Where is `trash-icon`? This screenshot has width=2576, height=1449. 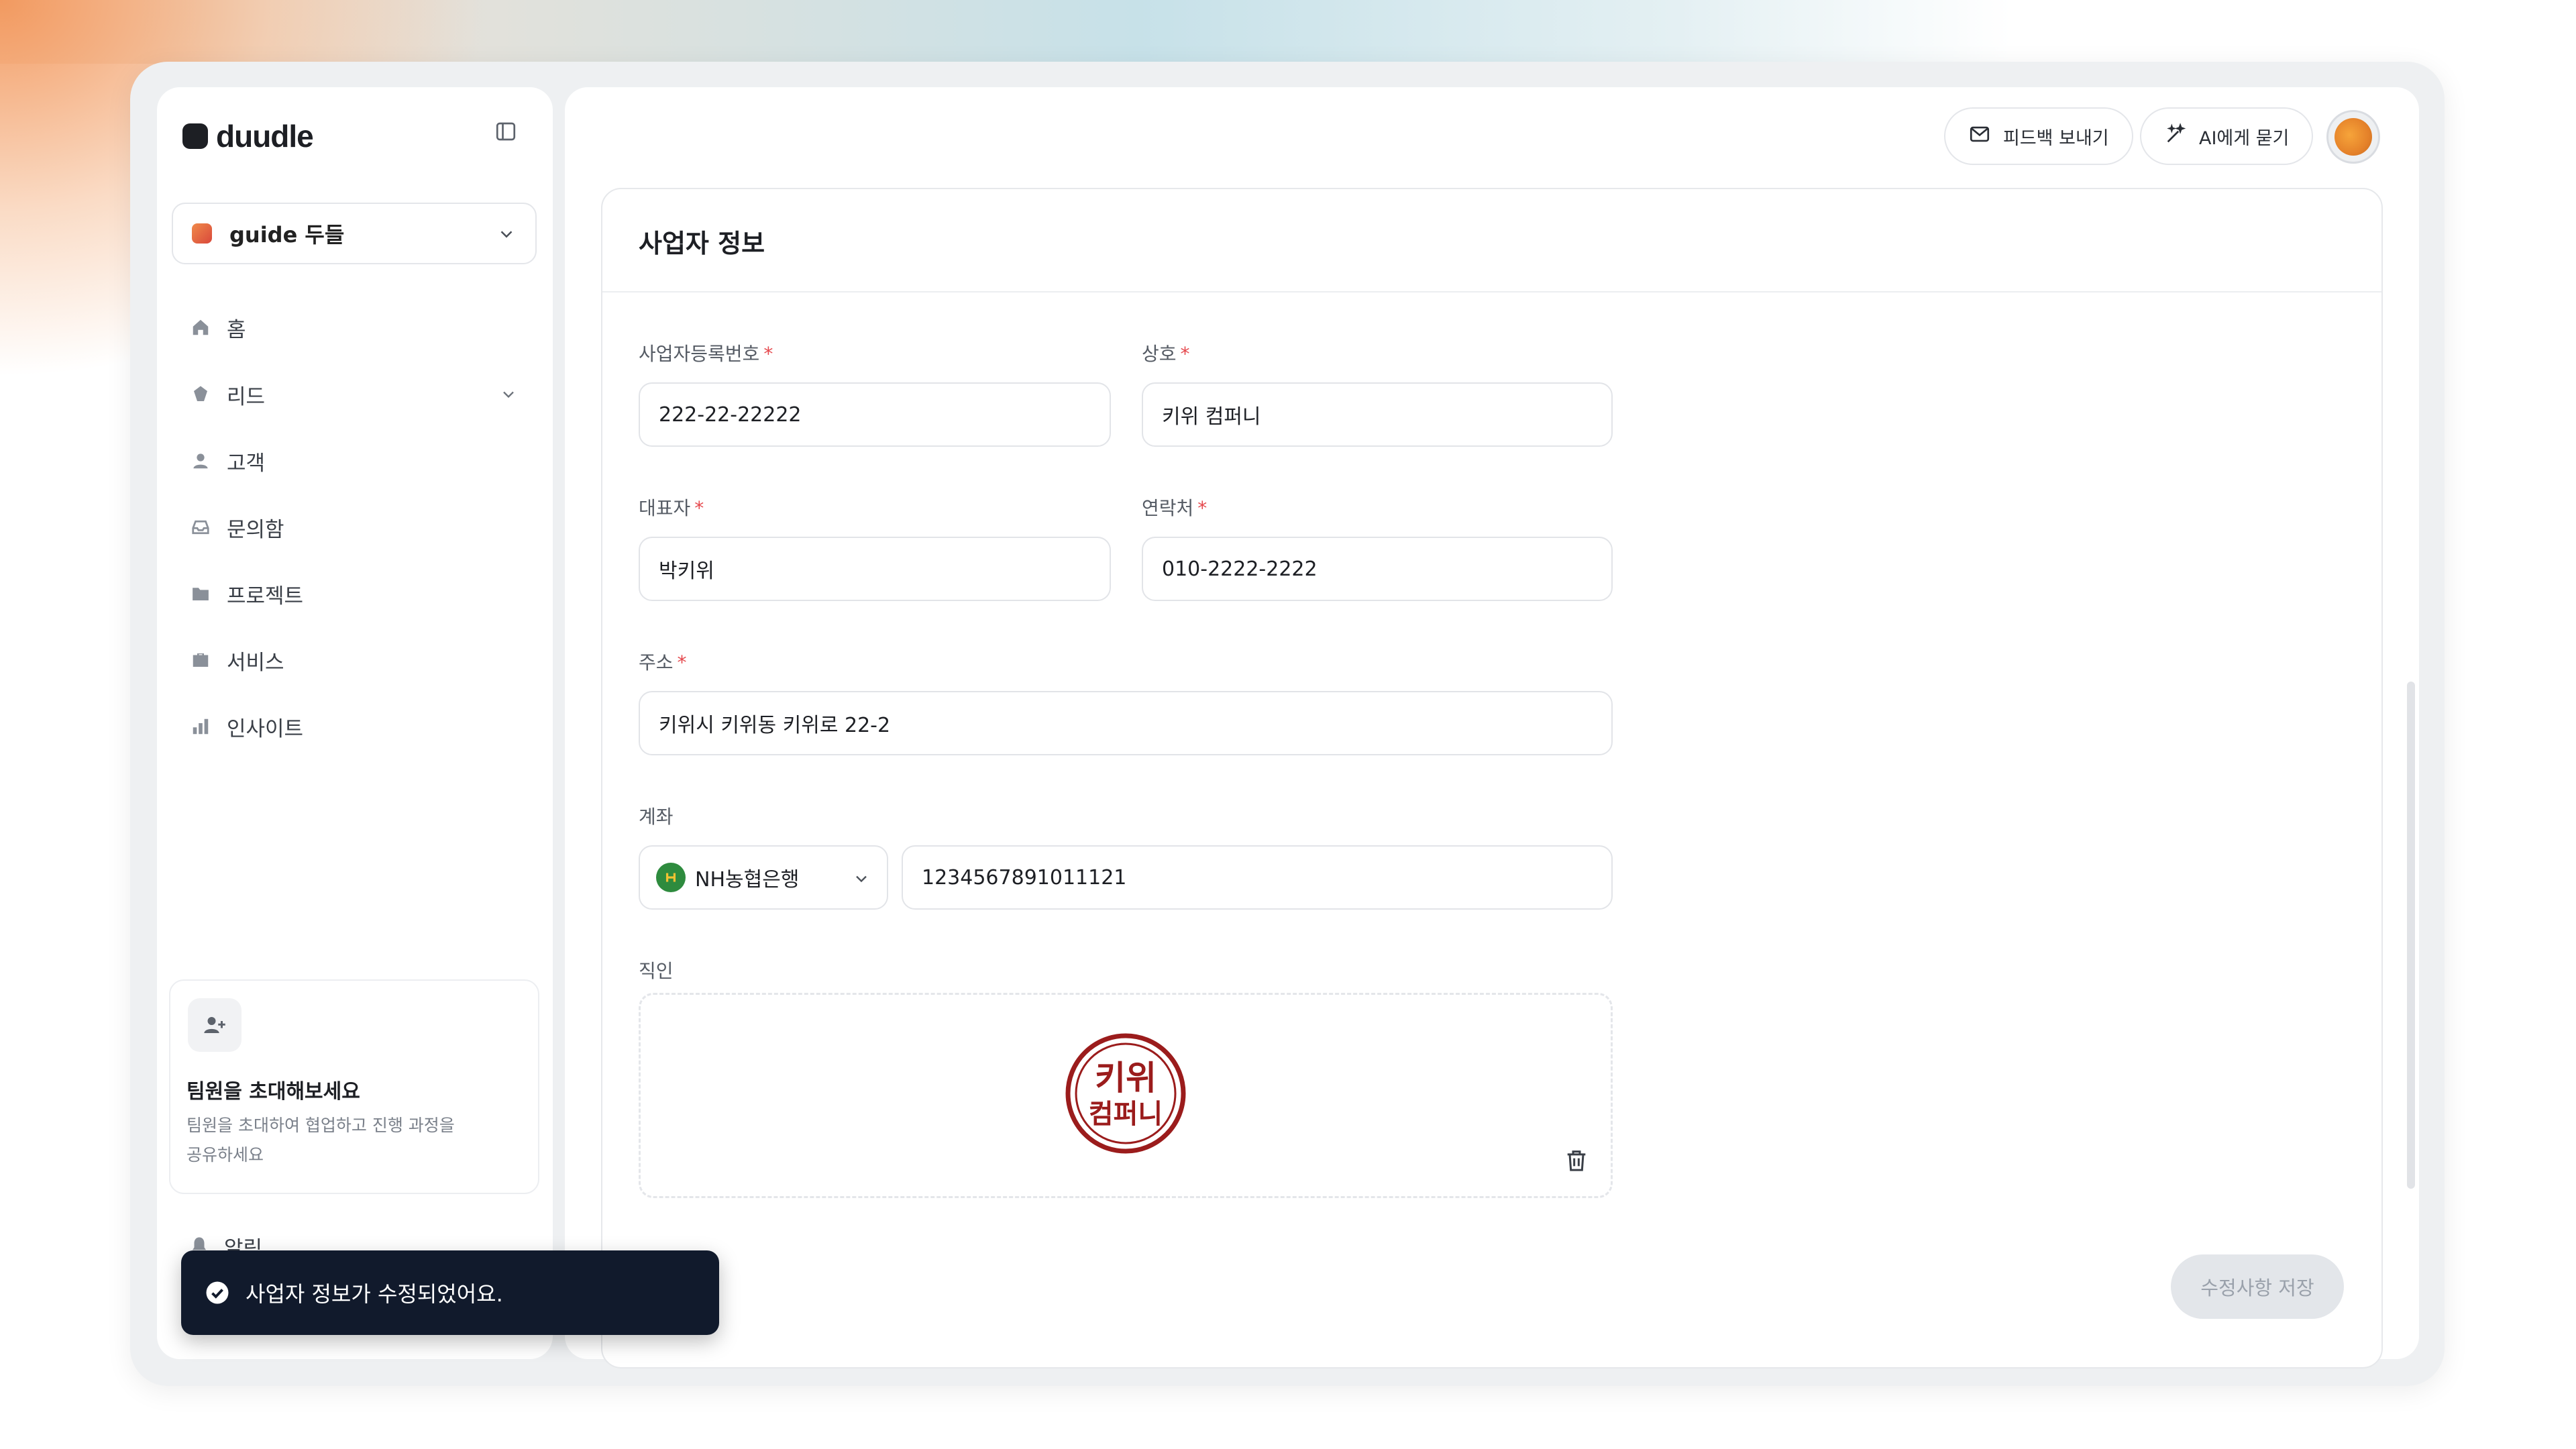
trash-icon is located at coordinates (1576, 1160).